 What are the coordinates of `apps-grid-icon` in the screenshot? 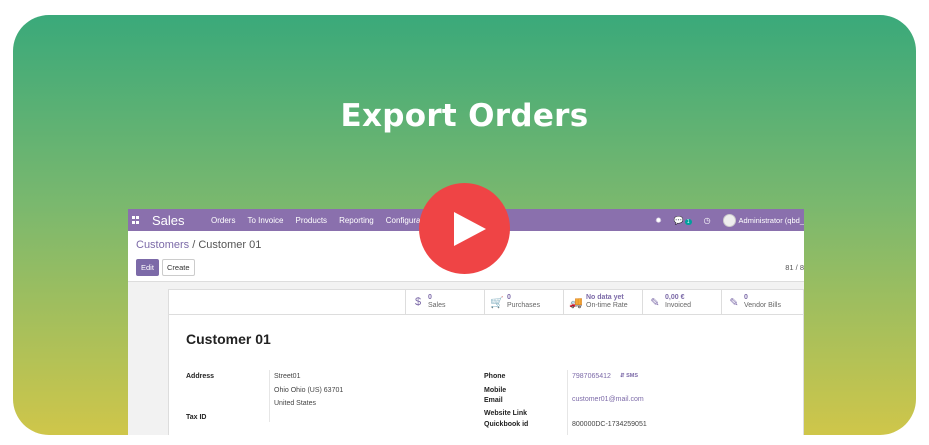 It's located at (136, 220).